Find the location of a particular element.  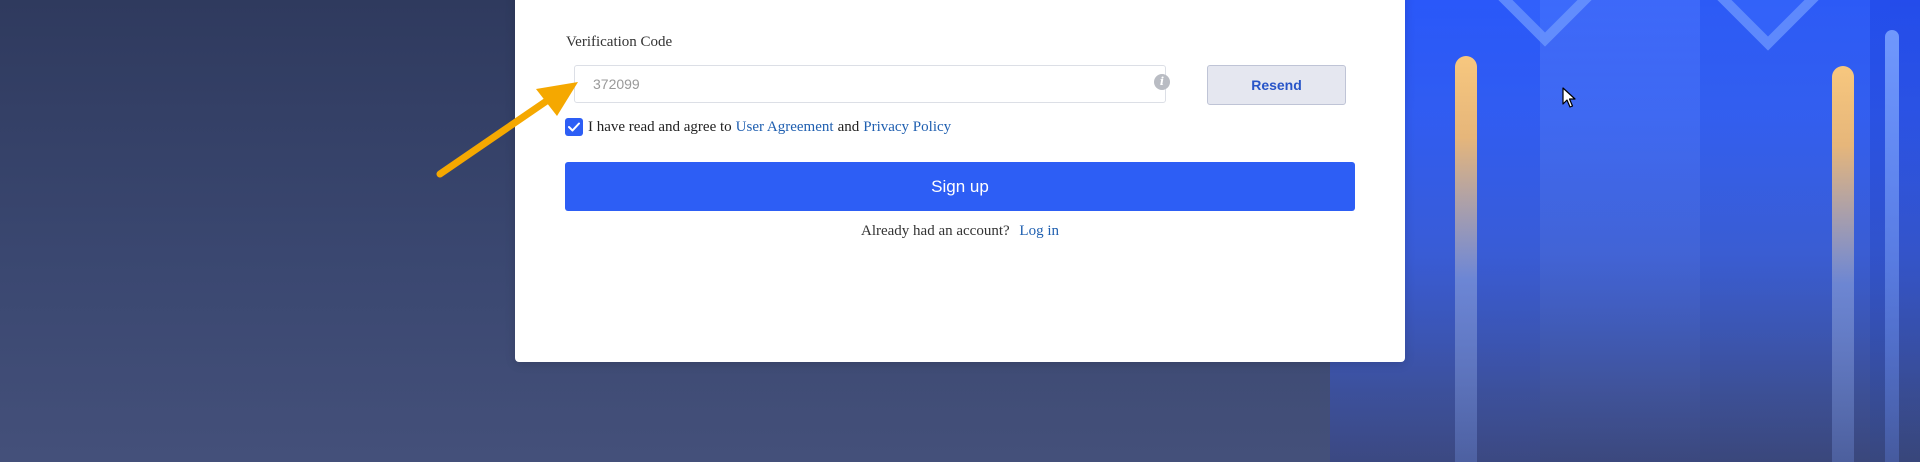

check-icon is located at coordinates (574, 127).